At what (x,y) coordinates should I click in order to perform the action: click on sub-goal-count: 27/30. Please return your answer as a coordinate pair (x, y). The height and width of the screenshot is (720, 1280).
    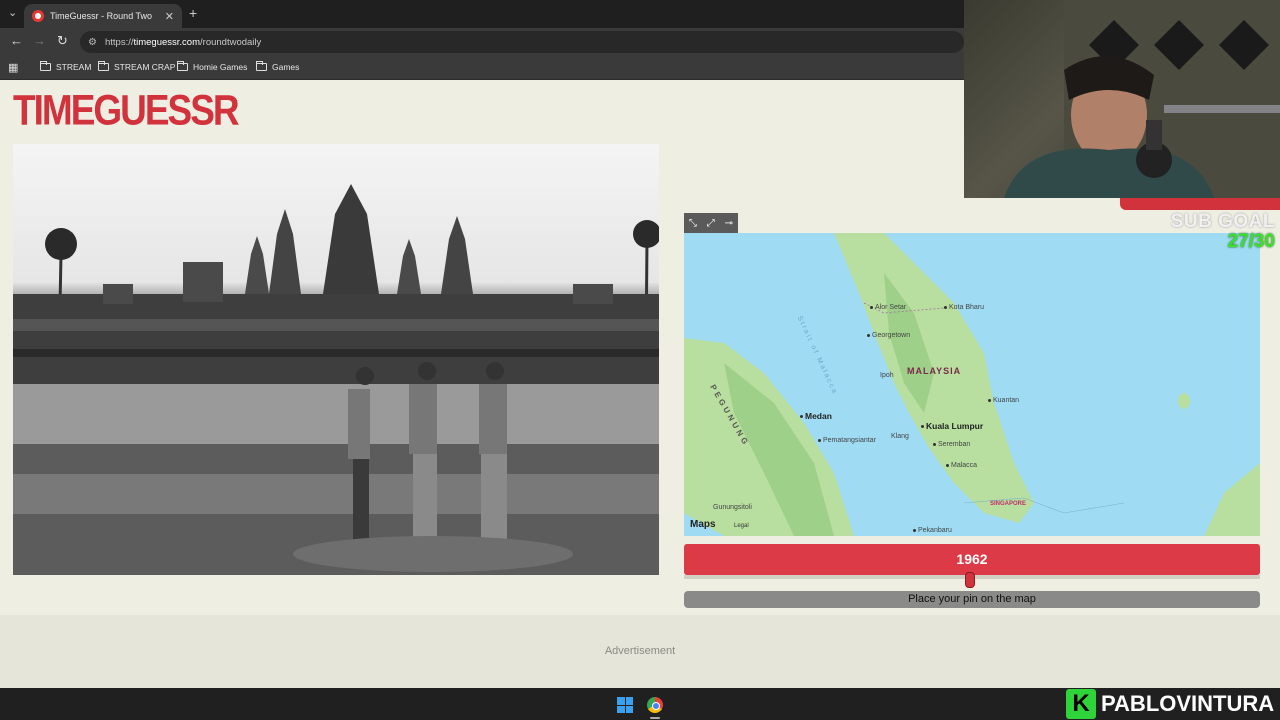
    Looking at the image, I should click on (1251, 241).